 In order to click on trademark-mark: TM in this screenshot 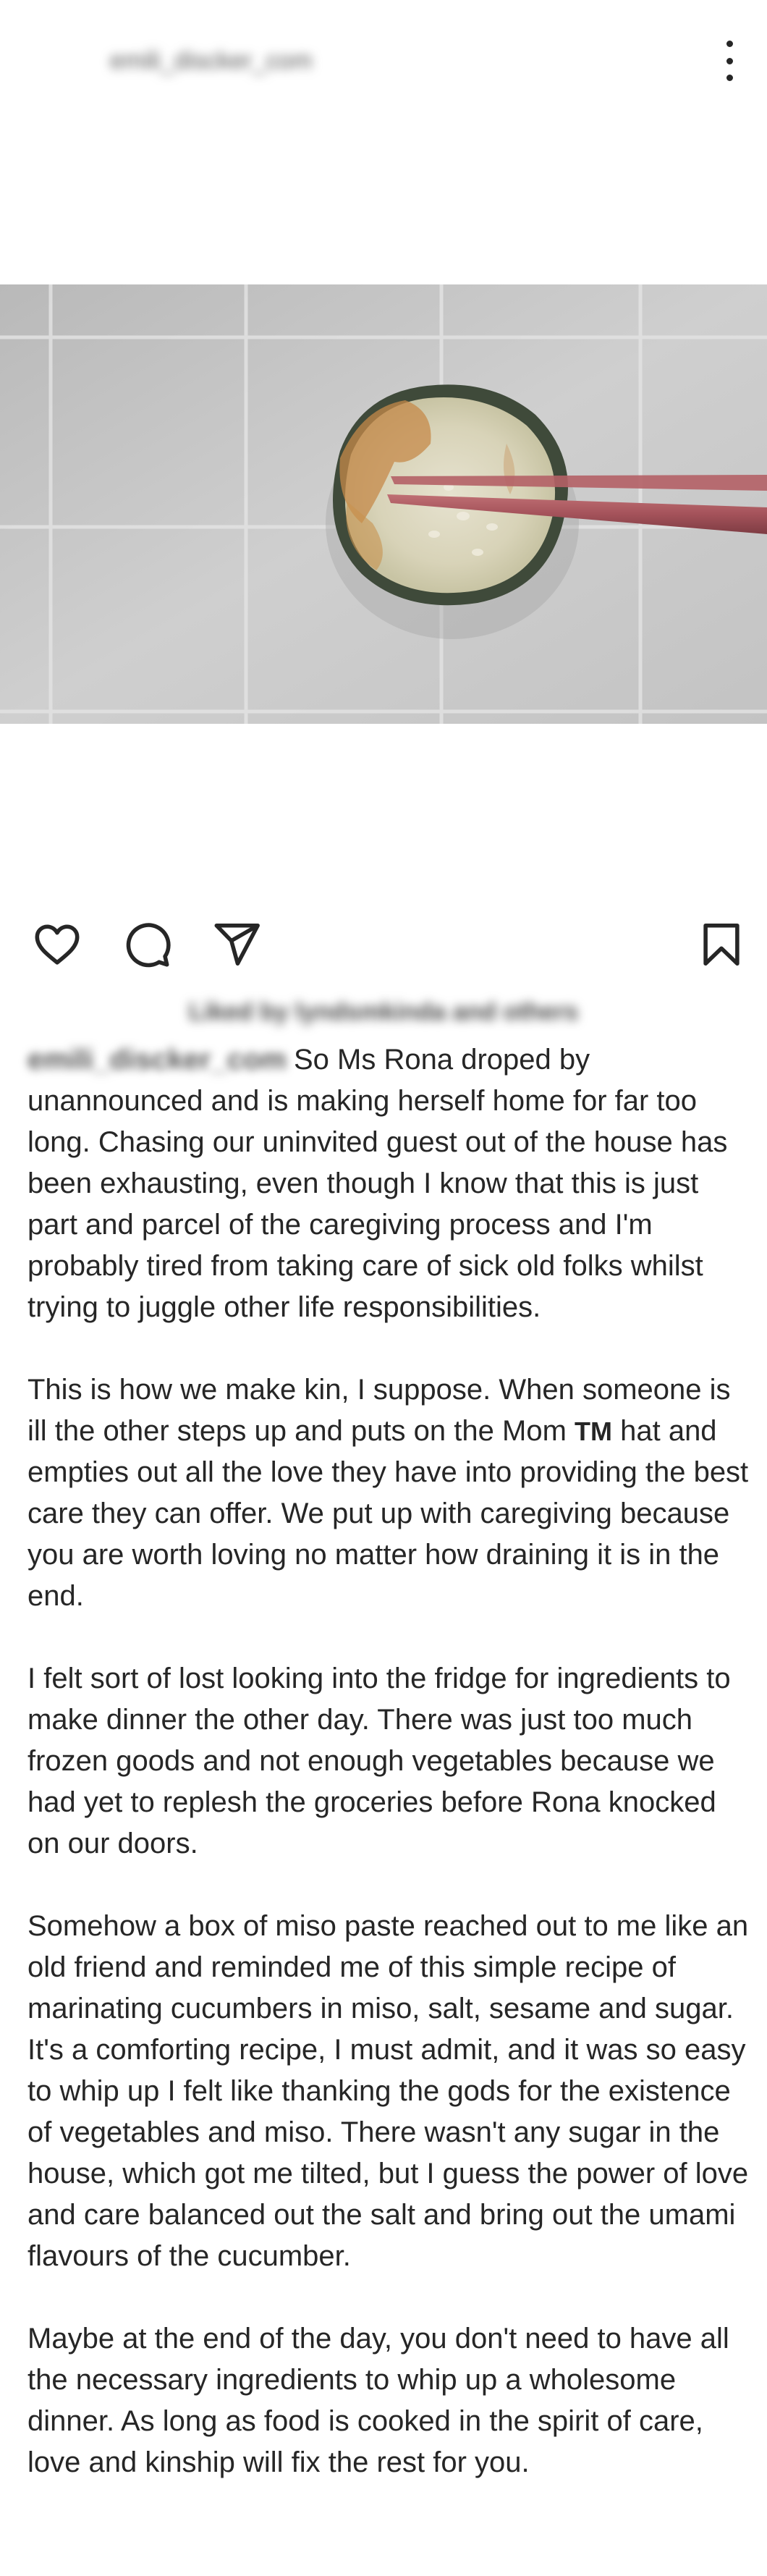, I will do `click(593, 1431)`.